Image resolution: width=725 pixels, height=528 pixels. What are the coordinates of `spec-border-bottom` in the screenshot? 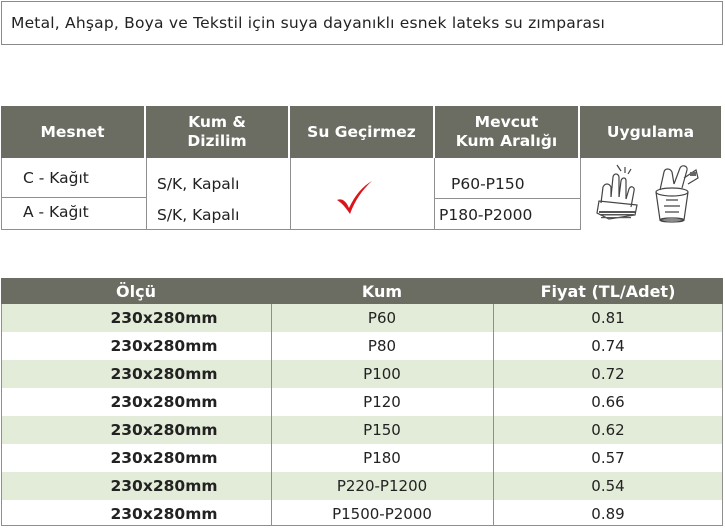 It's located at (290, 229).